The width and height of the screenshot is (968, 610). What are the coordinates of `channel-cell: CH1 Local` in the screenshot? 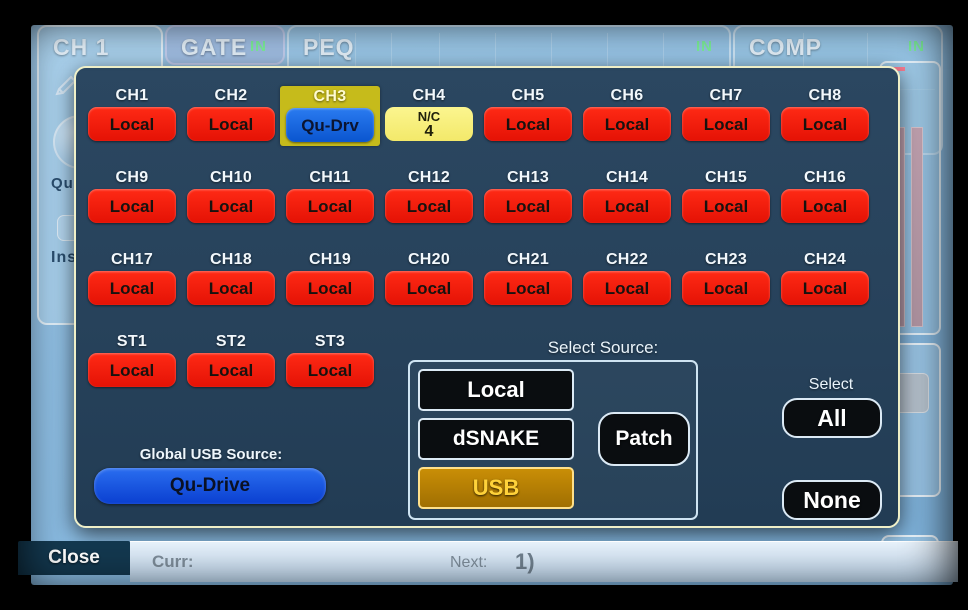 It's located at (132, 113).